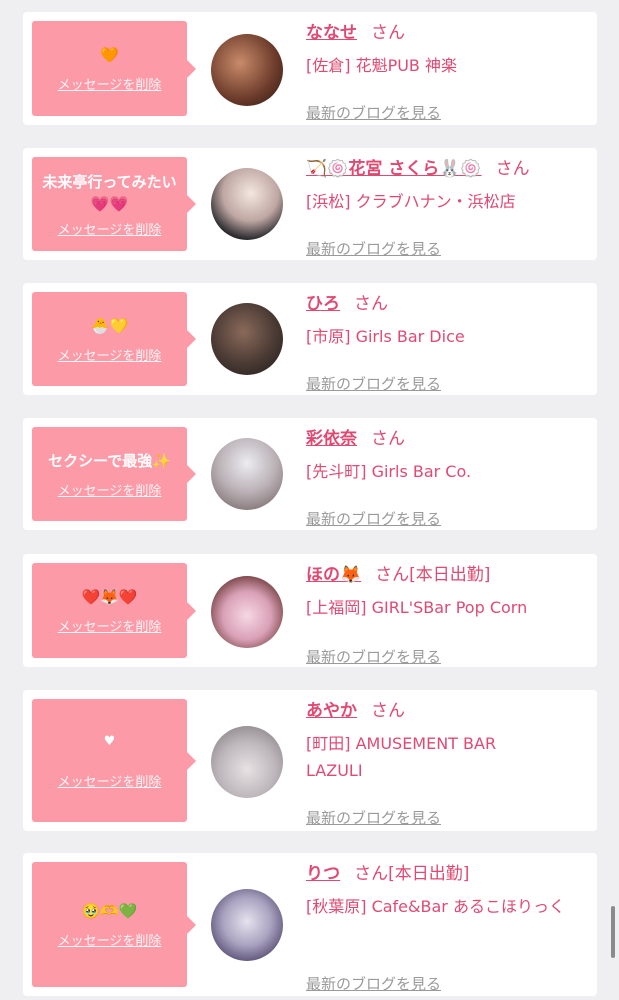  What do you see at coordinates (109, 192) in the screenshot?
I see `message-text: 未来亭行ってみたい💗💗` at bounding box center [109, 192].